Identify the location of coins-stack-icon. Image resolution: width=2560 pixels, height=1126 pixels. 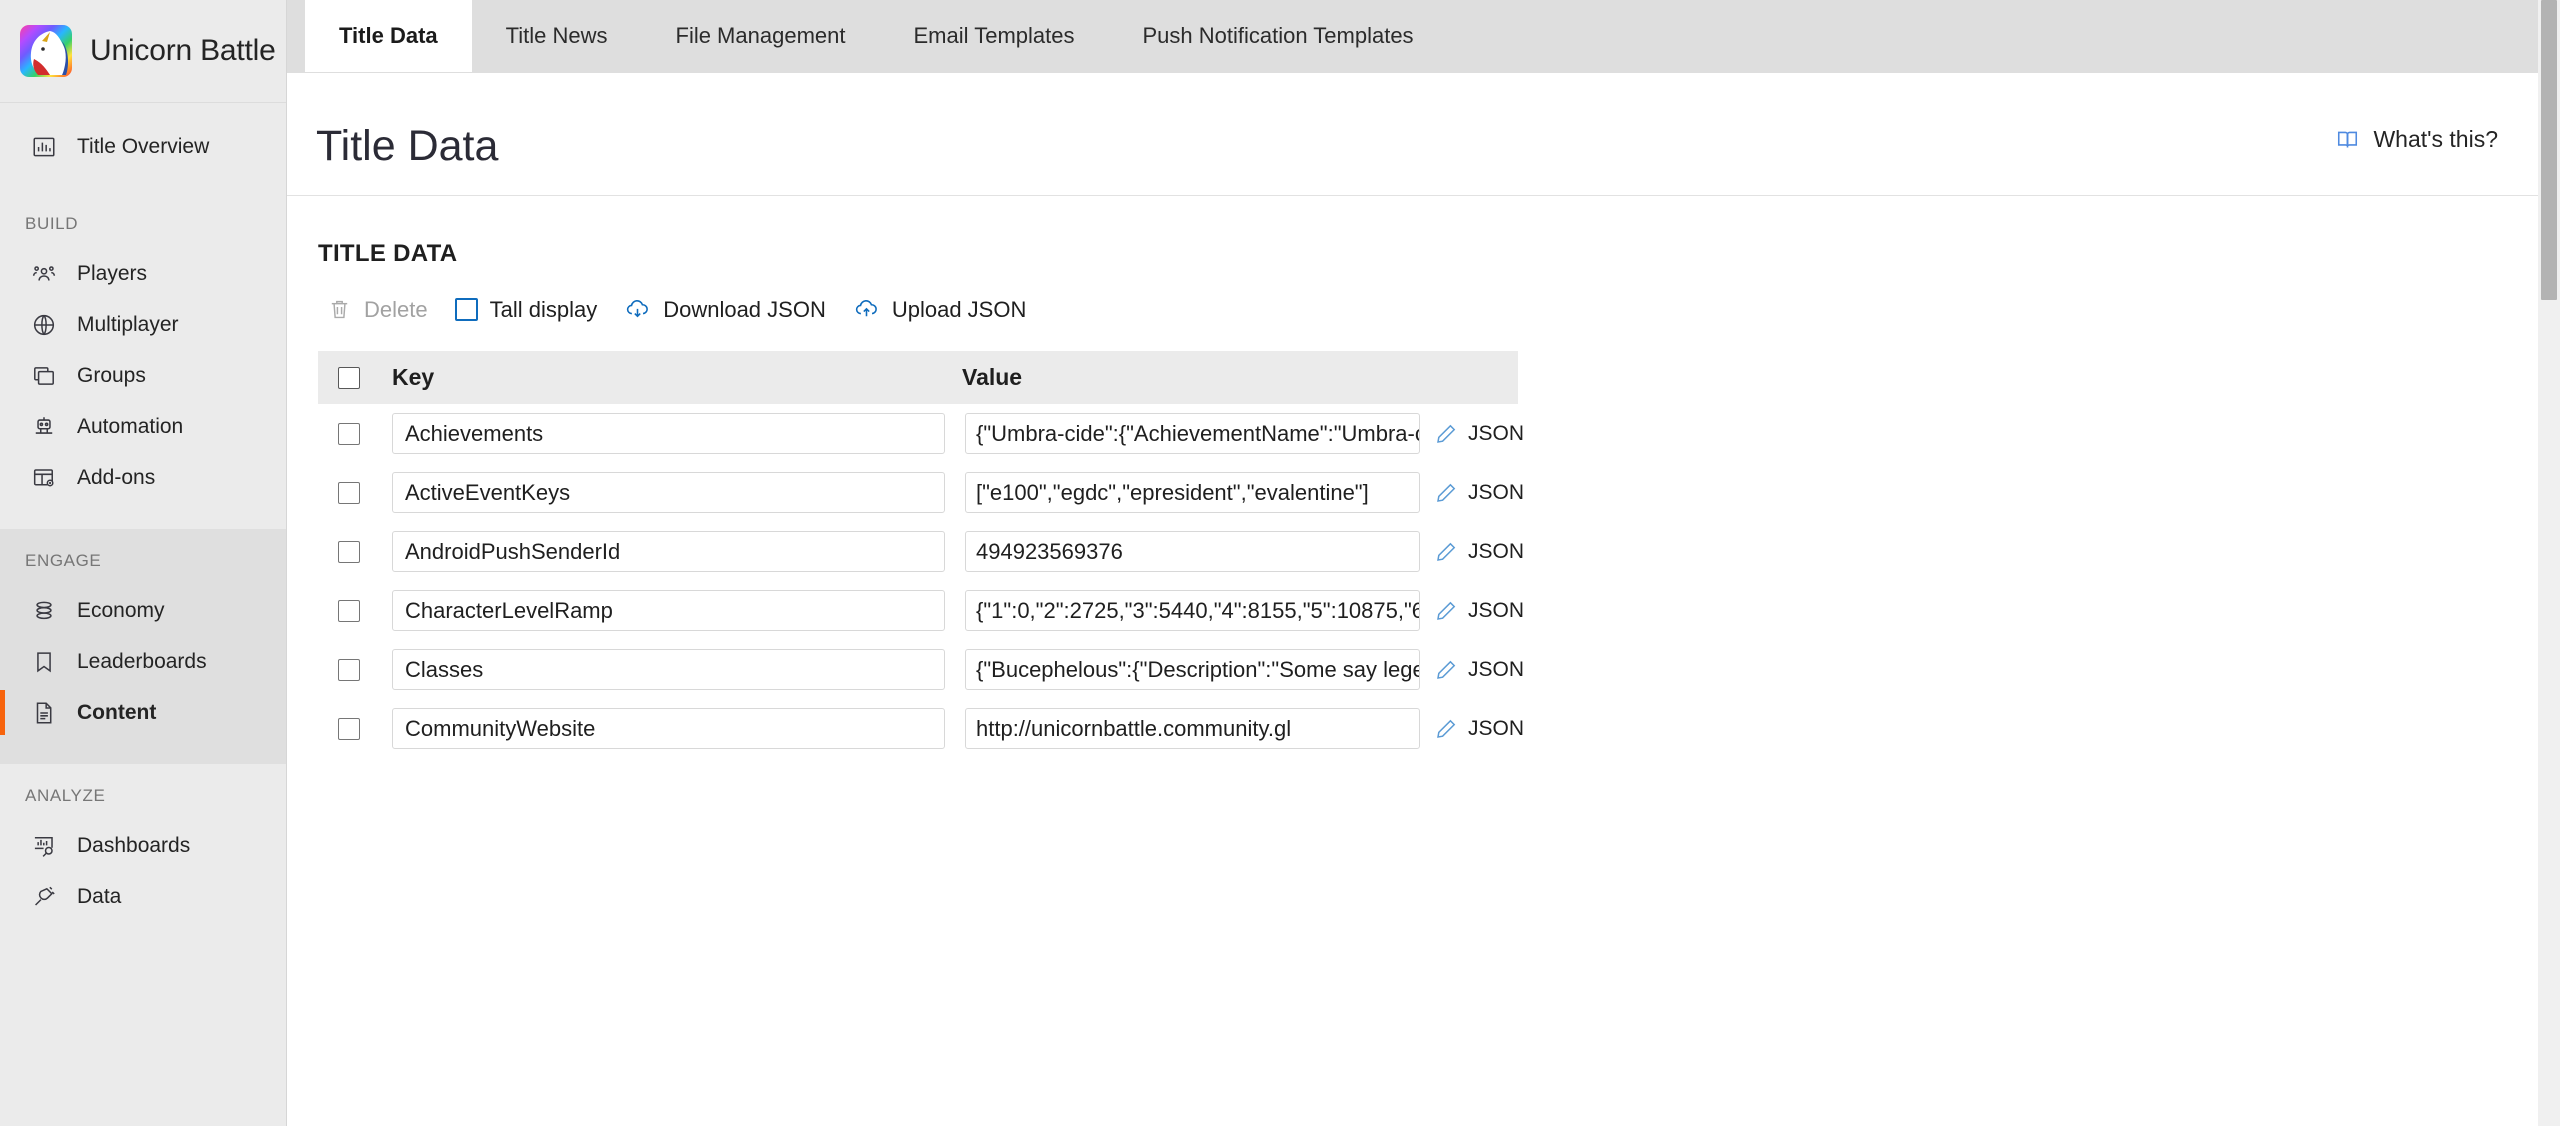
(44, 611).